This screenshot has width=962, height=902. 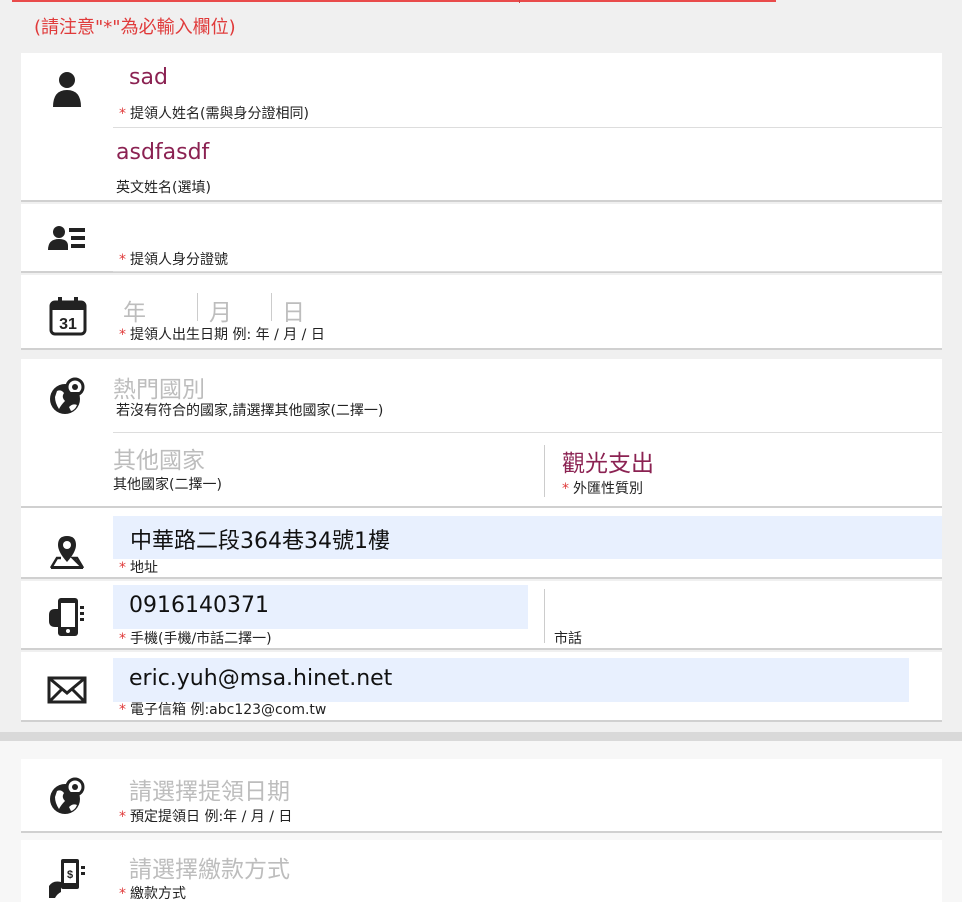 I want to click on landline-label: 市話, so click(x=568, y=639).